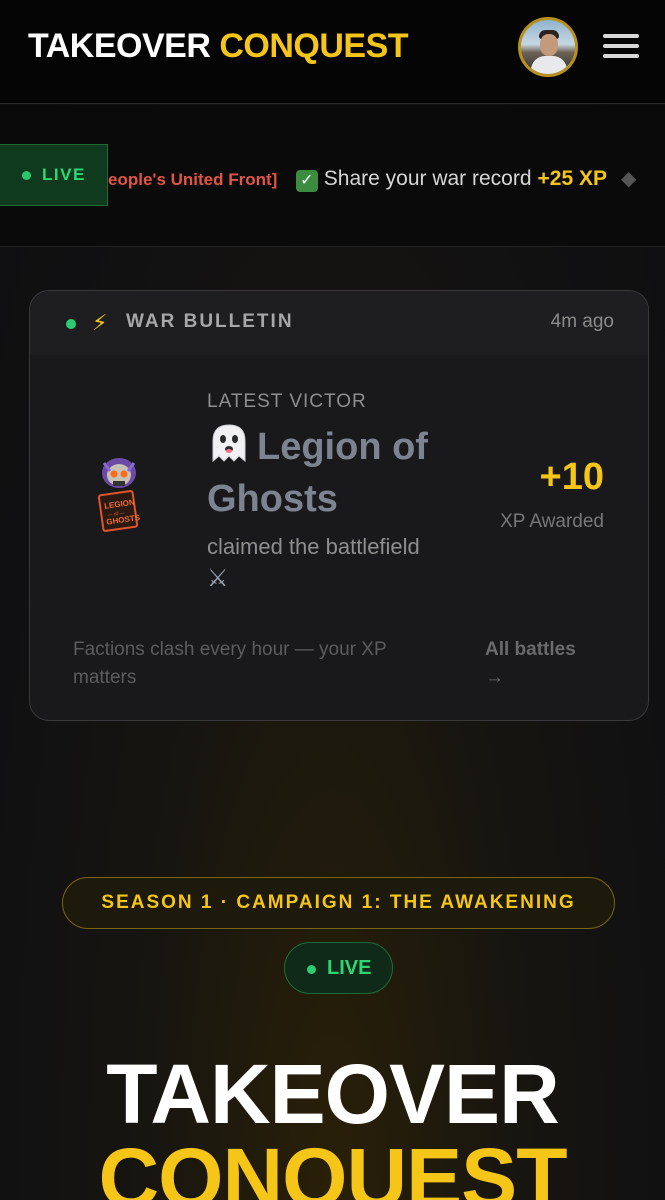 The height and width of the screenshot is (1200, 665). I want to click on season-live-badge: LIVE, so click(338, 968).